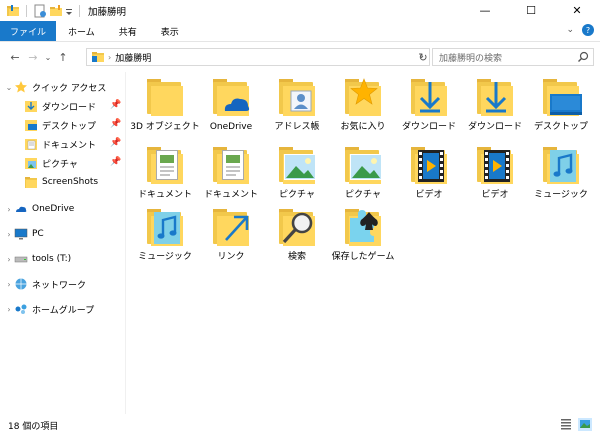  Describe the element at coordinates (21, 284) in the screenshot. I see `network-icon` at that location.